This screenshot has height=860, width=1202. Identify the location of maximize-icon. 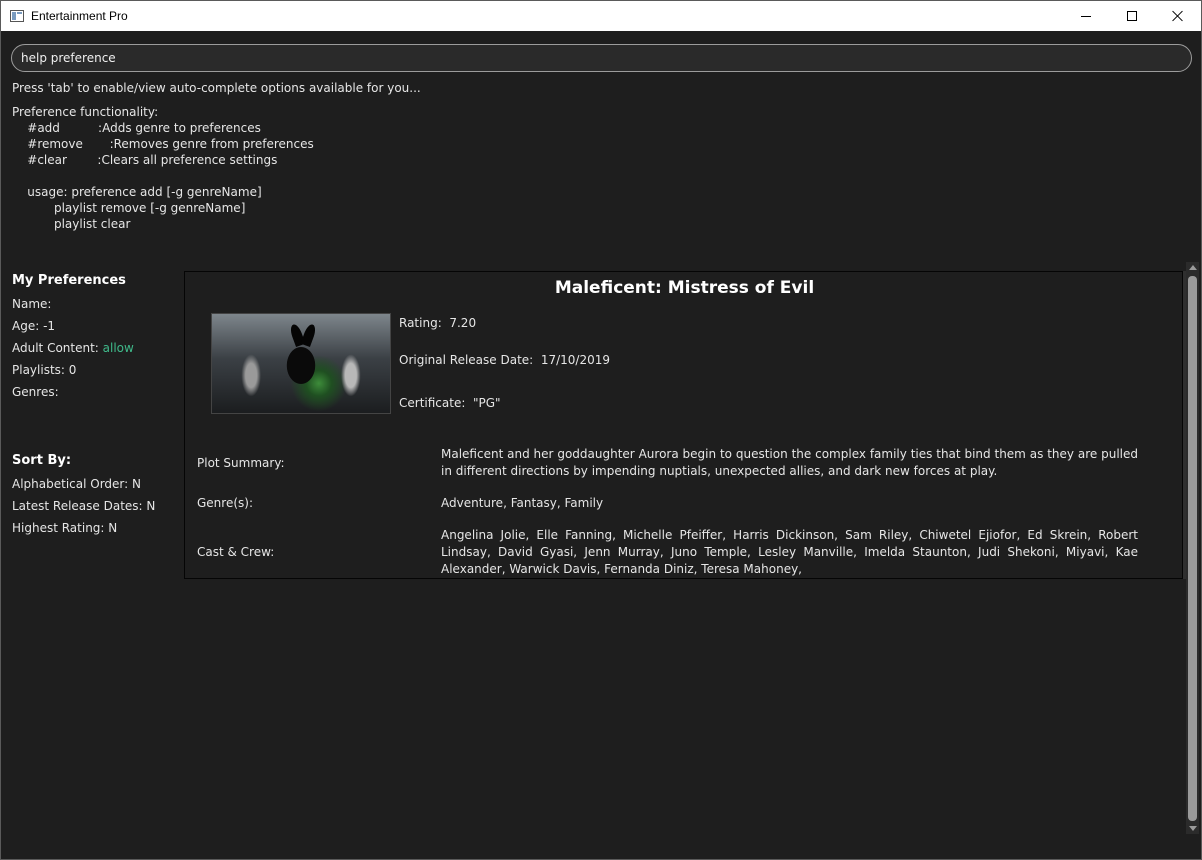
(1132, 16).